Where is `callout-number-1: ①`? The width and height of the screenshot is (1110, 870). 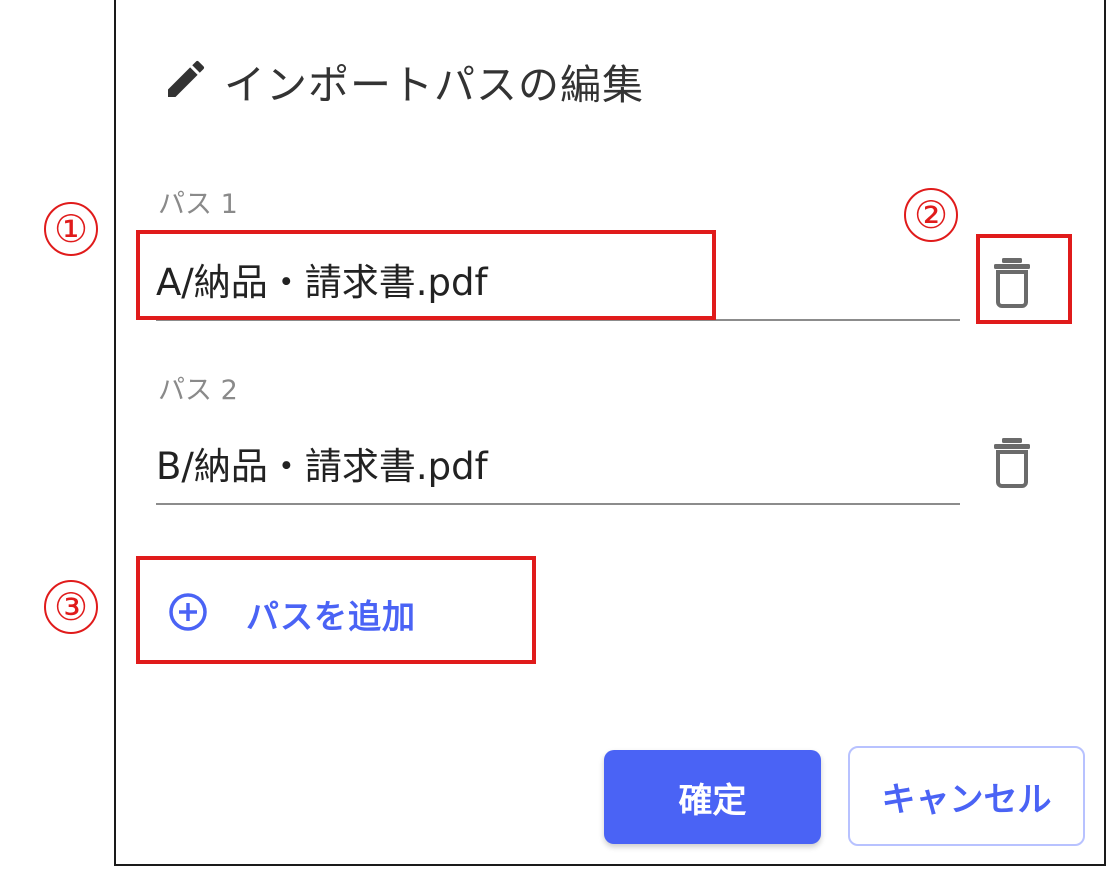
callout-number-1: ① is located at coordinates (71, 229).